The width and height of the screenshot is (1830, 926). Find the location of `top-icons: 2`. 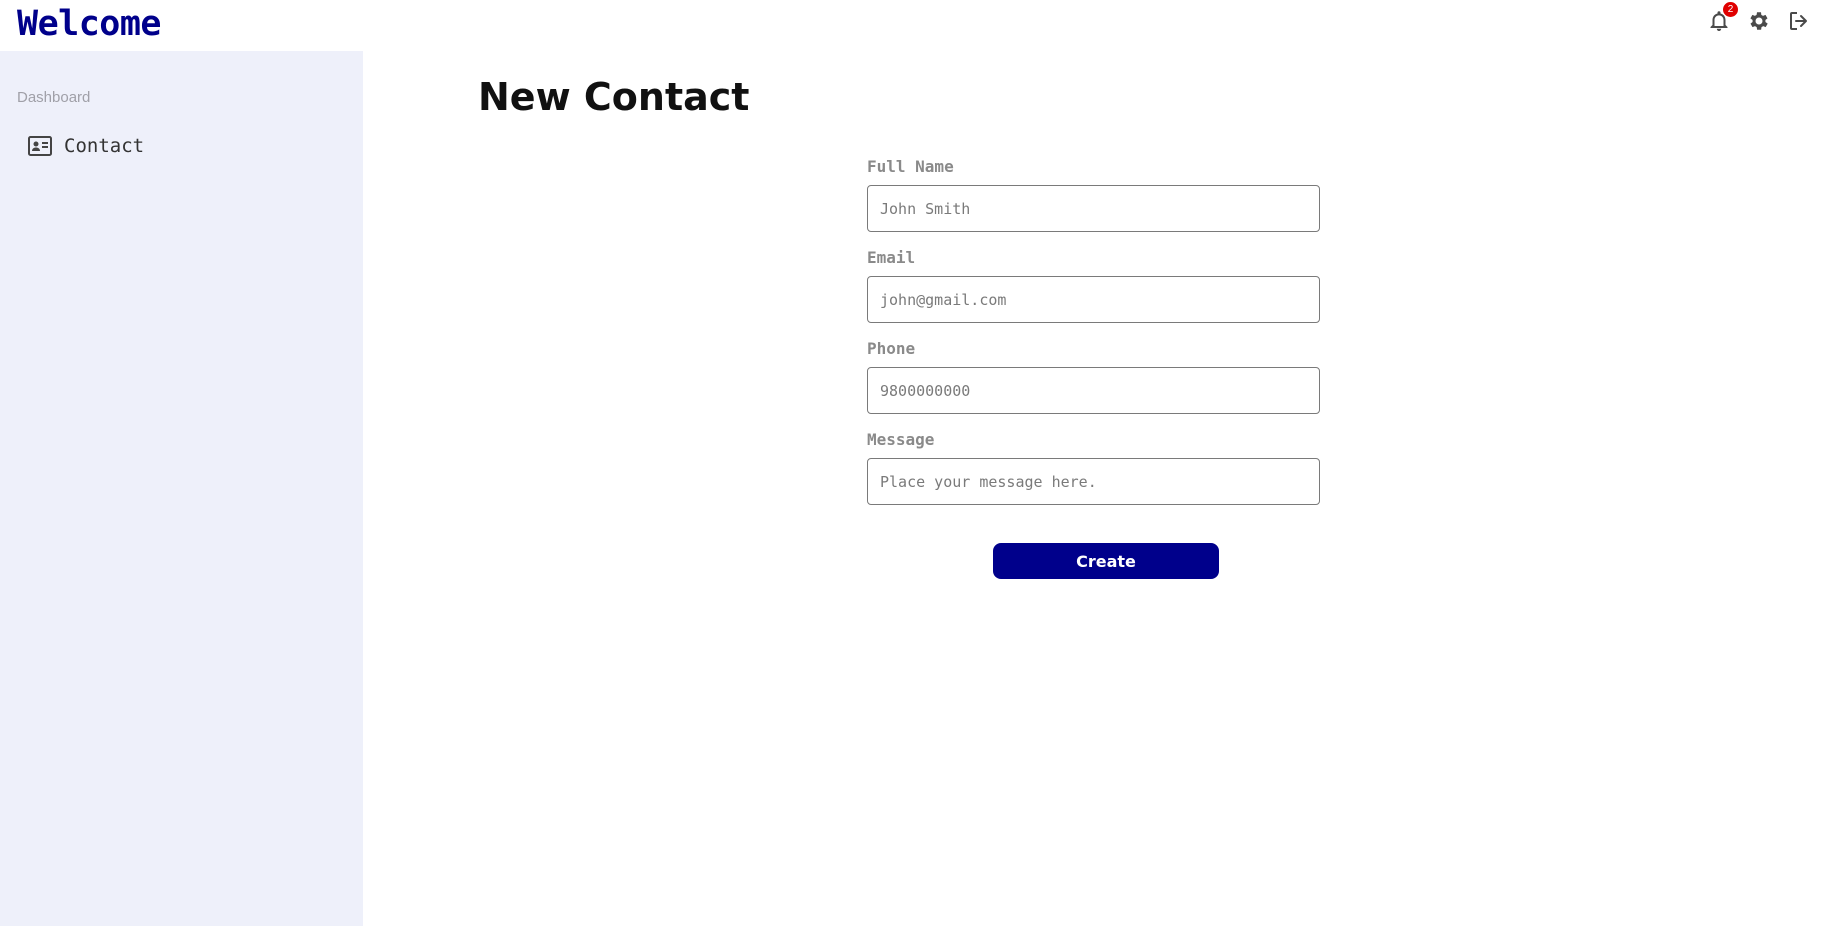

top-icons: 2 is located at coordinates (1759, 18).